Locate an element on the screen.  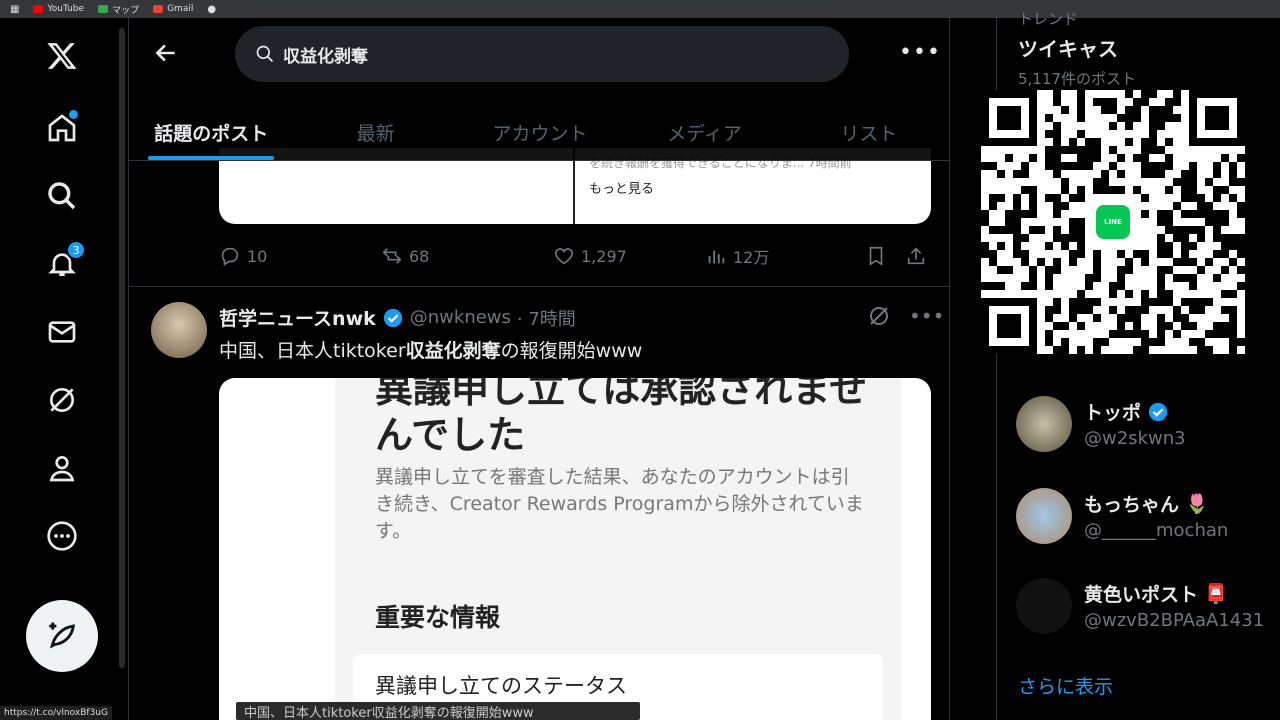
post-actions: 10 68 1,297 12万 is located at coordinates (575, 256).